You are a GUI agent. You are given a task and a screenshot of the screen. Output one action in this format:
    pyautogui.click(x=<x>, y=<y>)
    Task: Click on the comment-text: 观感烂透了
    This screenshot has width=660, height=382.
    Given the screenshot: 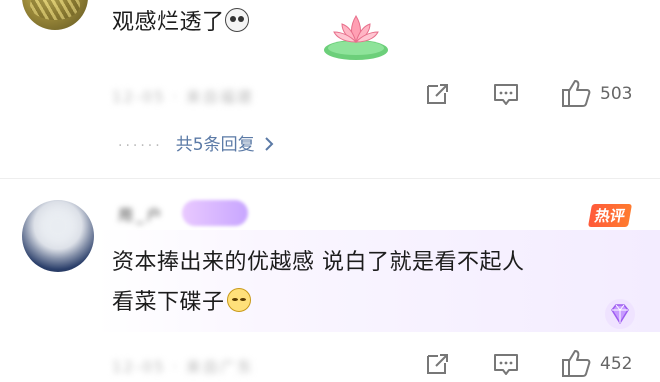 What is the action you would take?
    pyautogui.click(x=180, y=20)
    